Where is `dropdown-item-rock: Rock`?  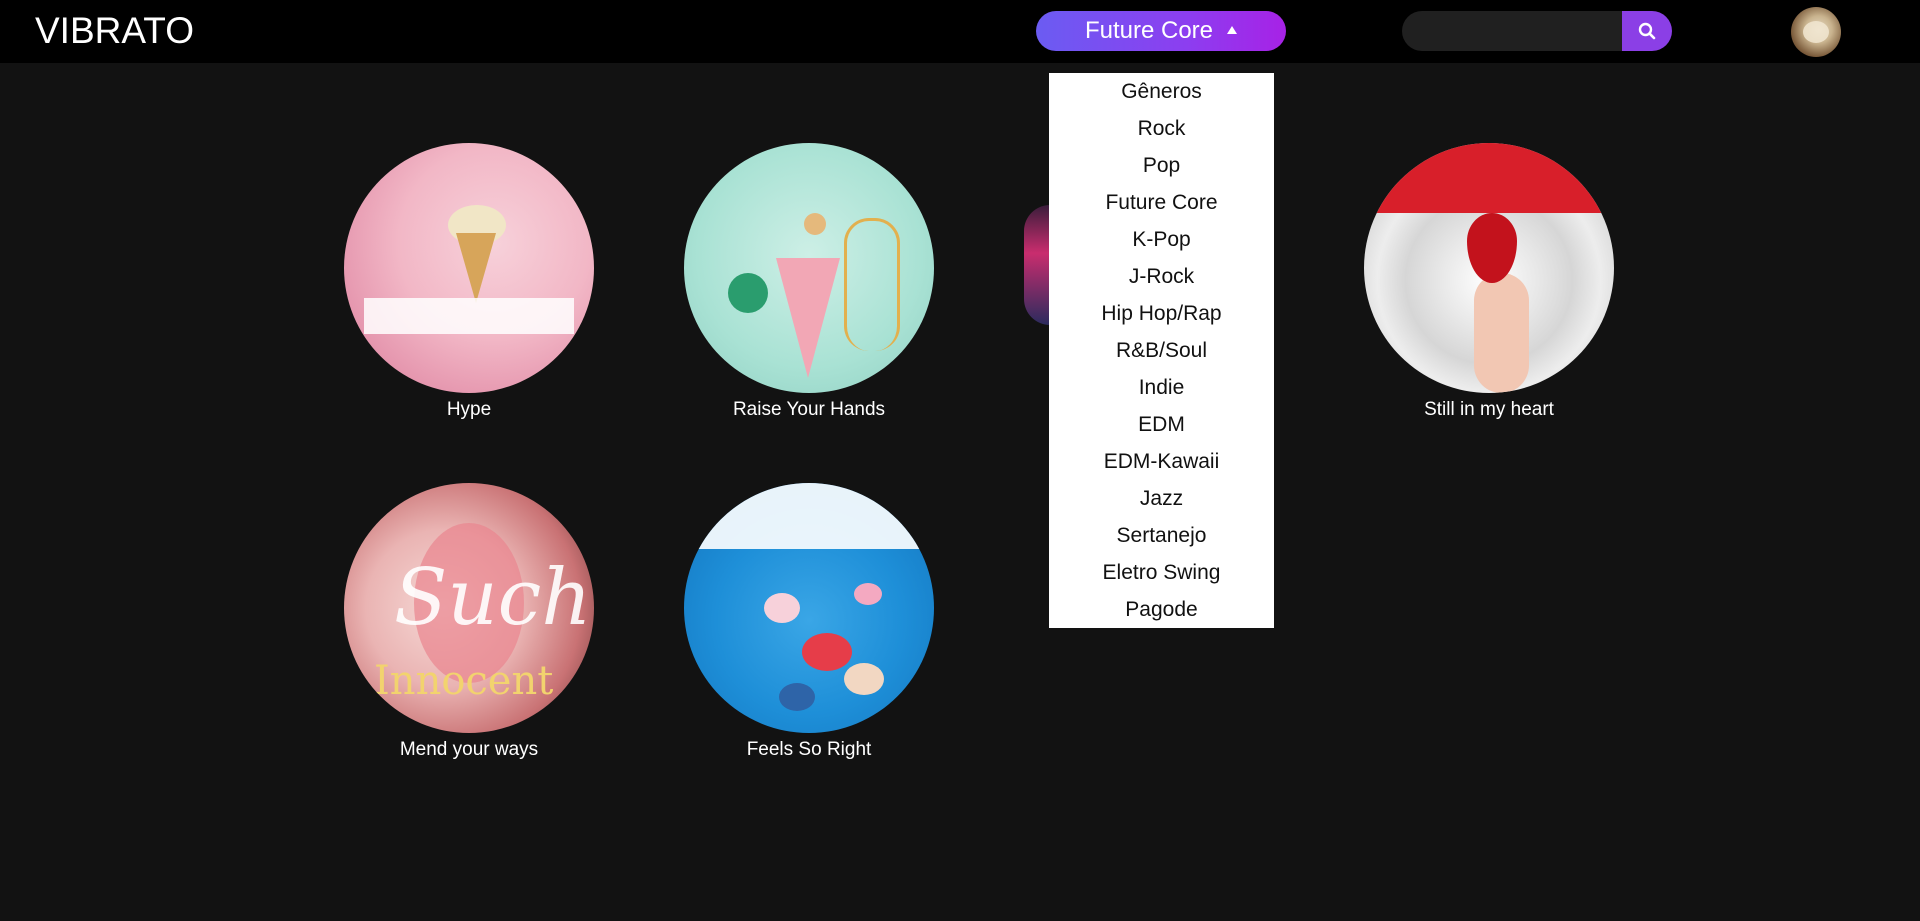
dropdown-item-rock: Rock is located at coordinates (1161, 128).